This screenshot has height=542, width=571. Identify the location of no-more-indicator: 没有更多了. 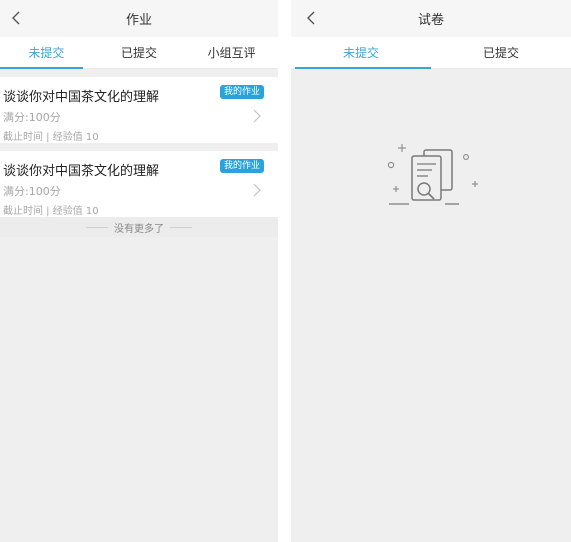
(139, 227).